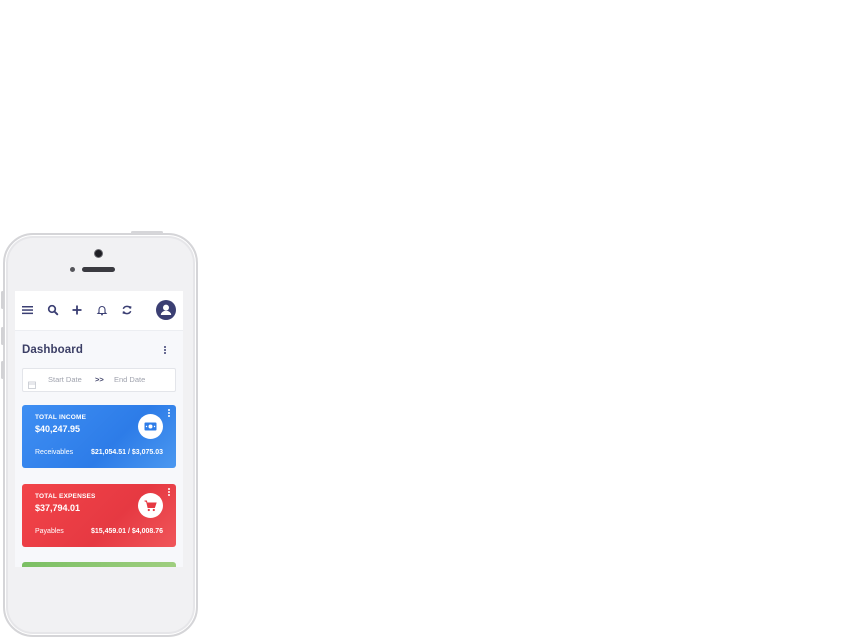 This screenshot has width=868, height=637. What do you see at coordinates (169, 492) in the screenshot?
I see `expenses-card-more-icon` at bounding box center [169, 492].